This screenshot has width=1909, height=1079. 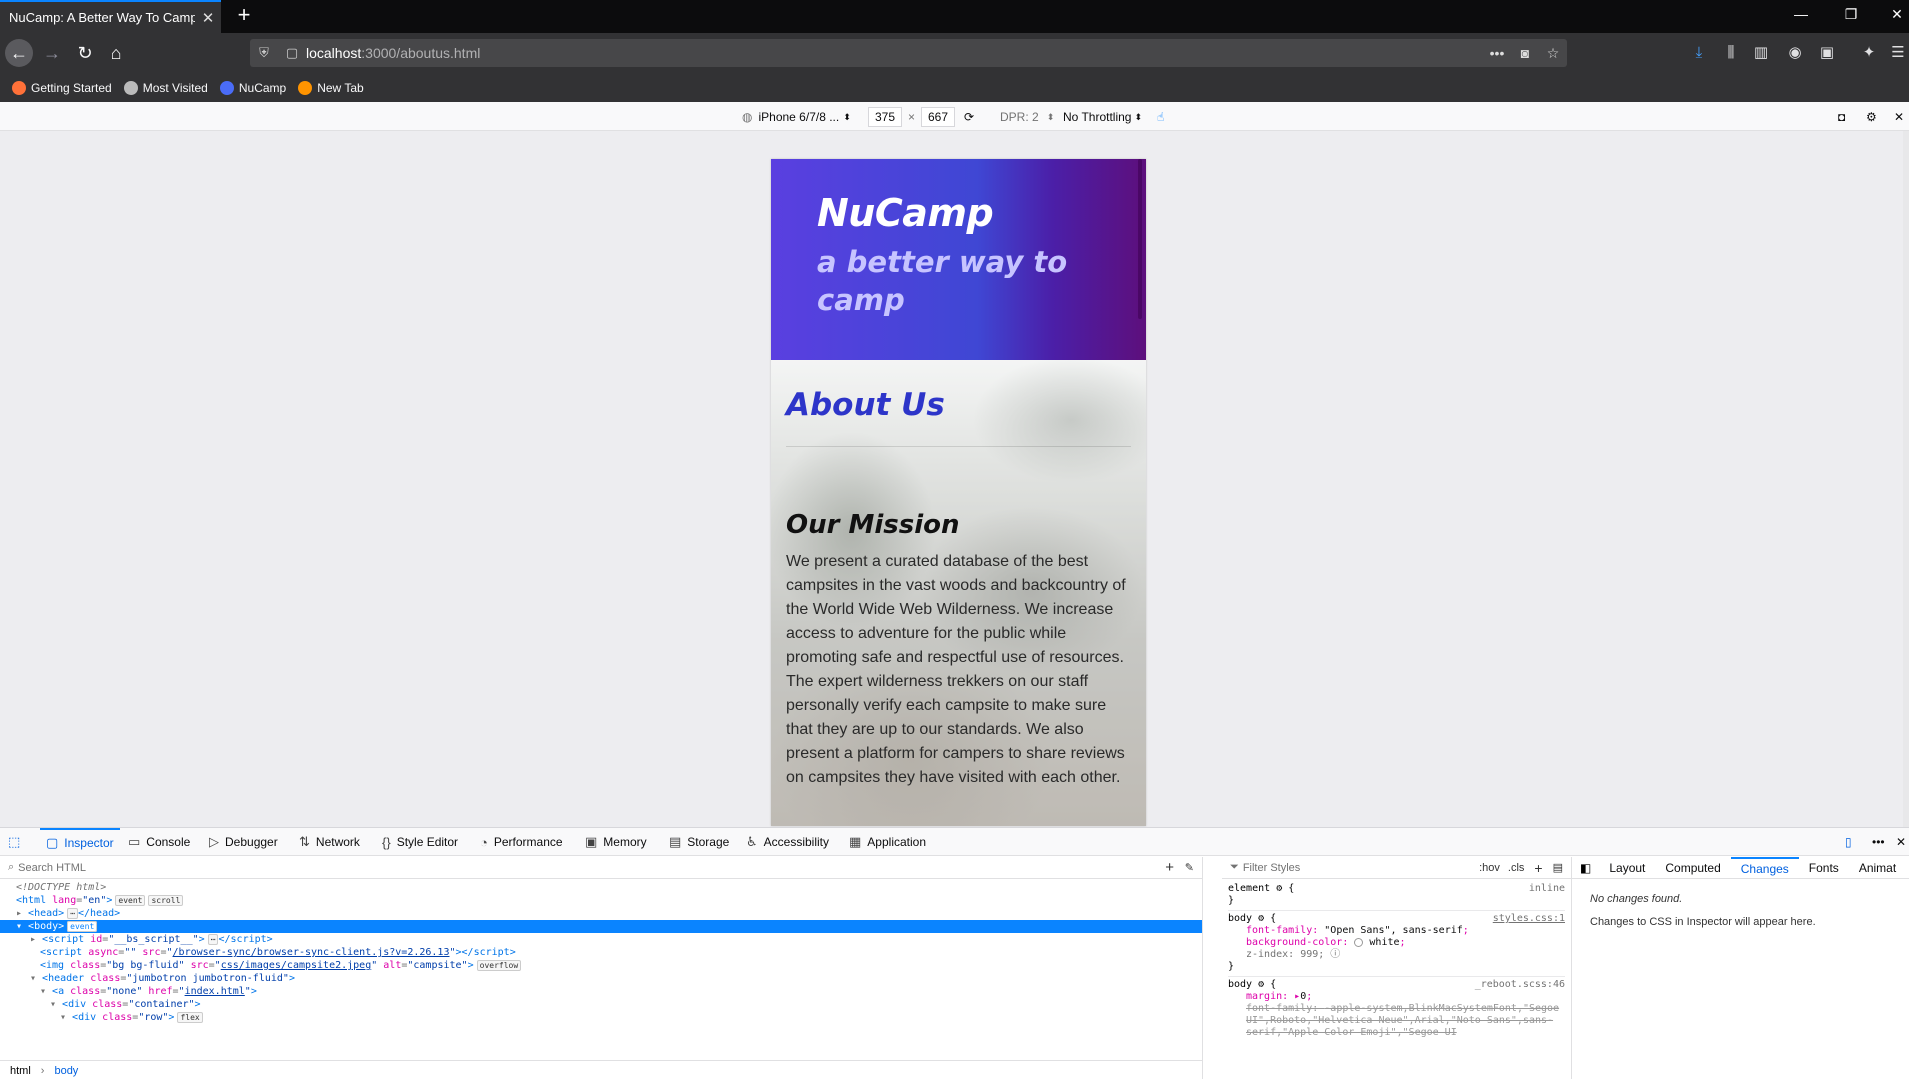 What do you see at coordinates (1824, 868) in the screenshot?
I see `tab-fonts: Fonts` at bounding box center [1824, 868].